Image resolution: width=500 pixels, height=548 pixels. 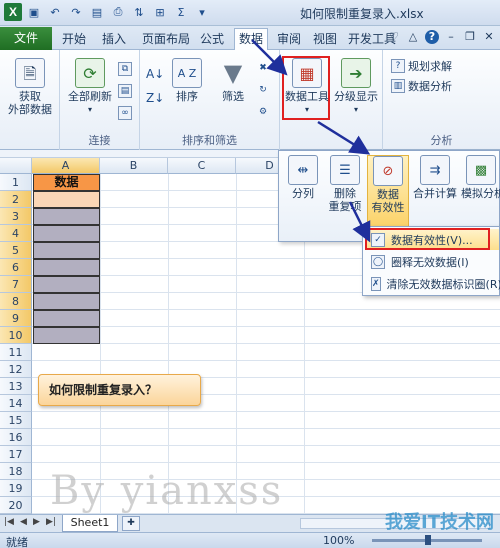 What do you see at coordinates (139, 12) in the screenshot?
I see `sort-asc-icon: ⇅` at bounding box center [139, 12].